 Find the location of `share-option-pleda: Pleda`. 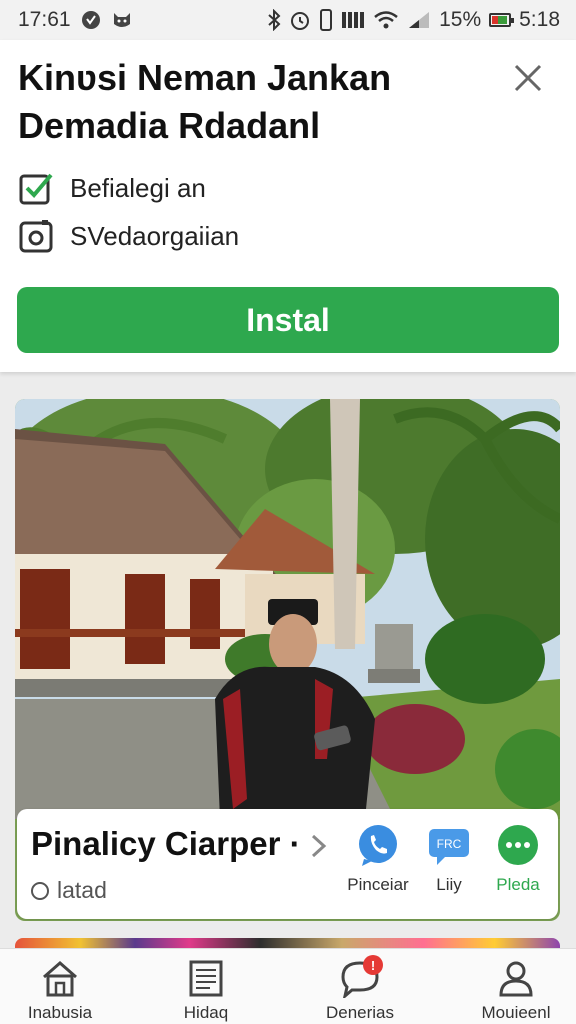

share-option-pleda: Pleda is located at coordinates (518, 859).